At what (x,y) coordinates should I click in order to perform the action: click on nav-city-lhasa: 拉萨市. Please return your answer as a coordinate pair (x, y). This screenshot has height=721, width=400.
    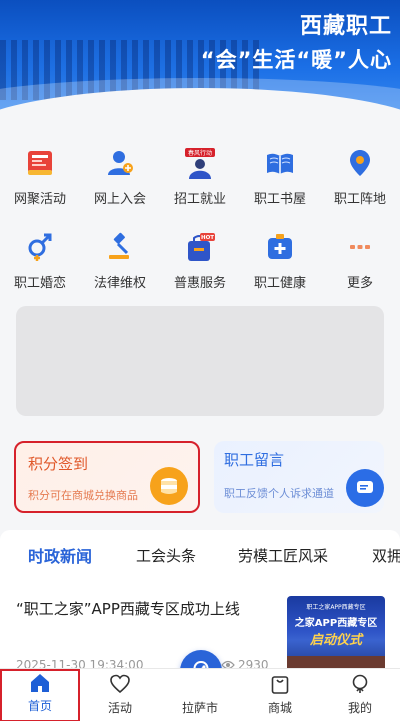
    Looking at the image, I should click on (200, 695).